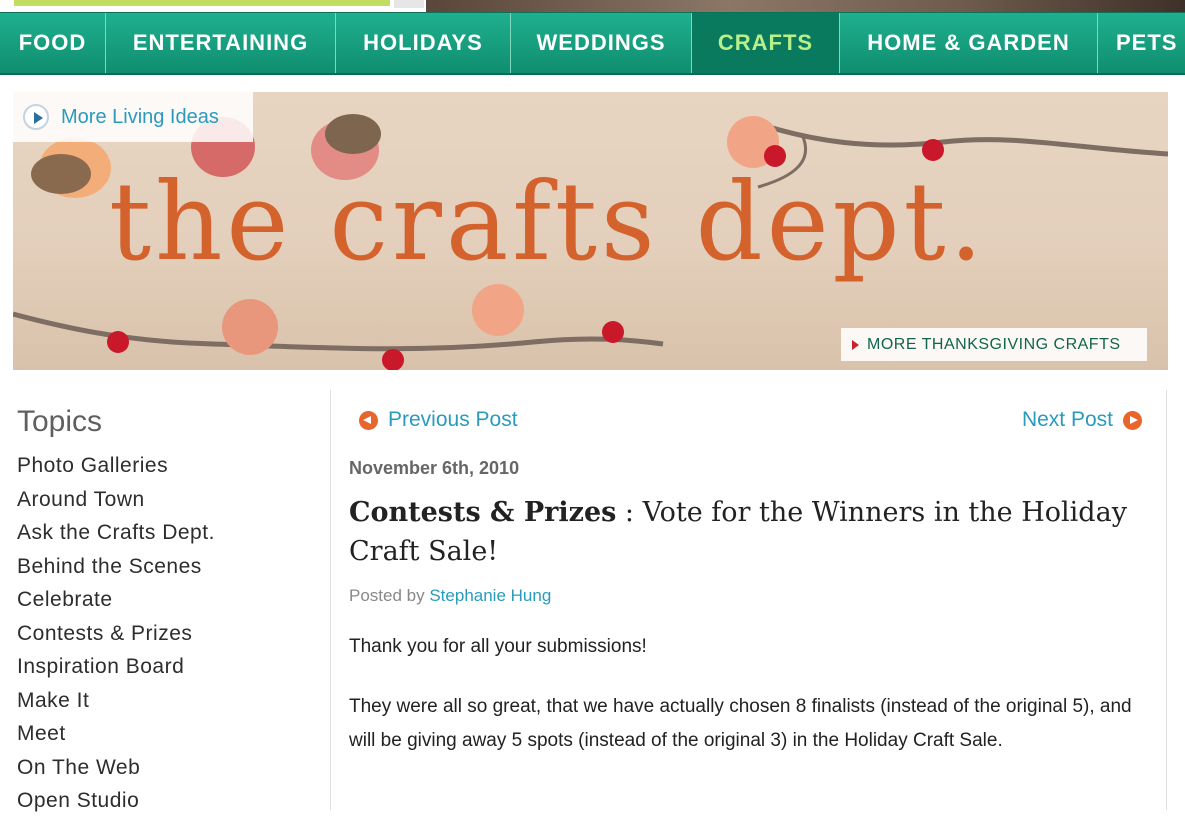 This screenshot has width=1185, height=818. I want to click on topics-heading: Topics, so click(60, 421).